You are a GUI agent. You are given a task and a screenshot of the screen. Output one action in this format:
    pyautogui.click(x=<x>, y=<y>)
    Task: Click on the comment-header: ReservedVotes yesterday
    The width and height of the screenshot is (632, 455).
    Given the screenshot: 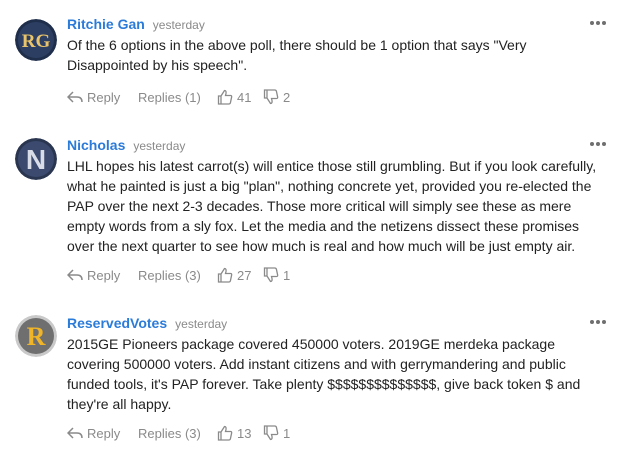 What is the action you would take?
    pyautogui.click(x=147, y=324)
    